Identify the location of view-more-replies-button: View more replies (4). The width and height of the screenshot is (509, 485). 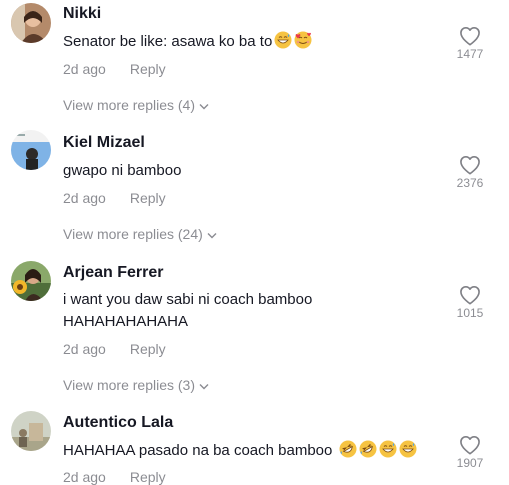
(136, 105).